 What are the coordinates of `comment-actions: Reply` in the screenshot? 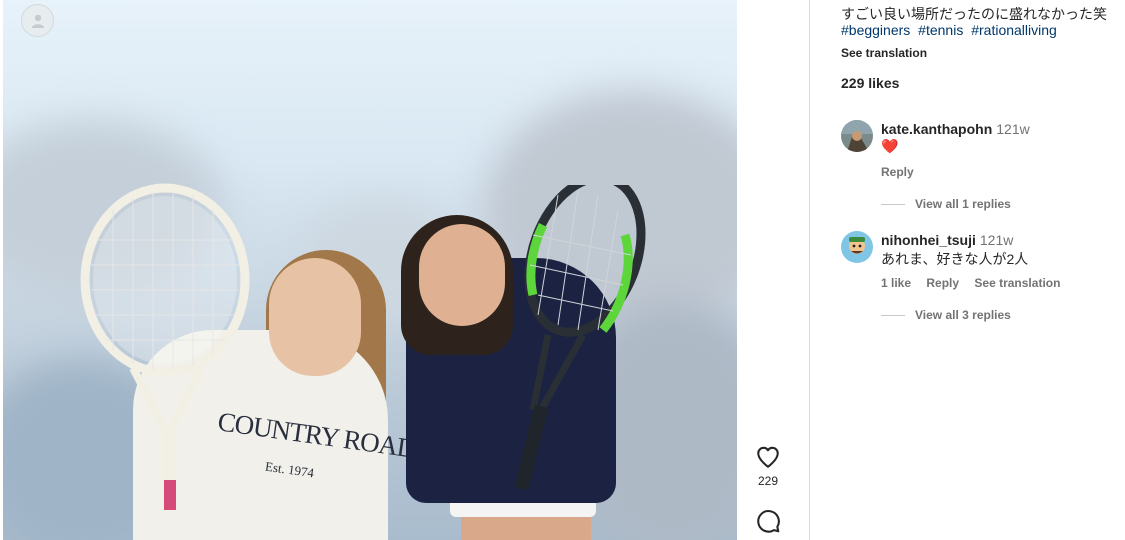 It's located at (903, 172).